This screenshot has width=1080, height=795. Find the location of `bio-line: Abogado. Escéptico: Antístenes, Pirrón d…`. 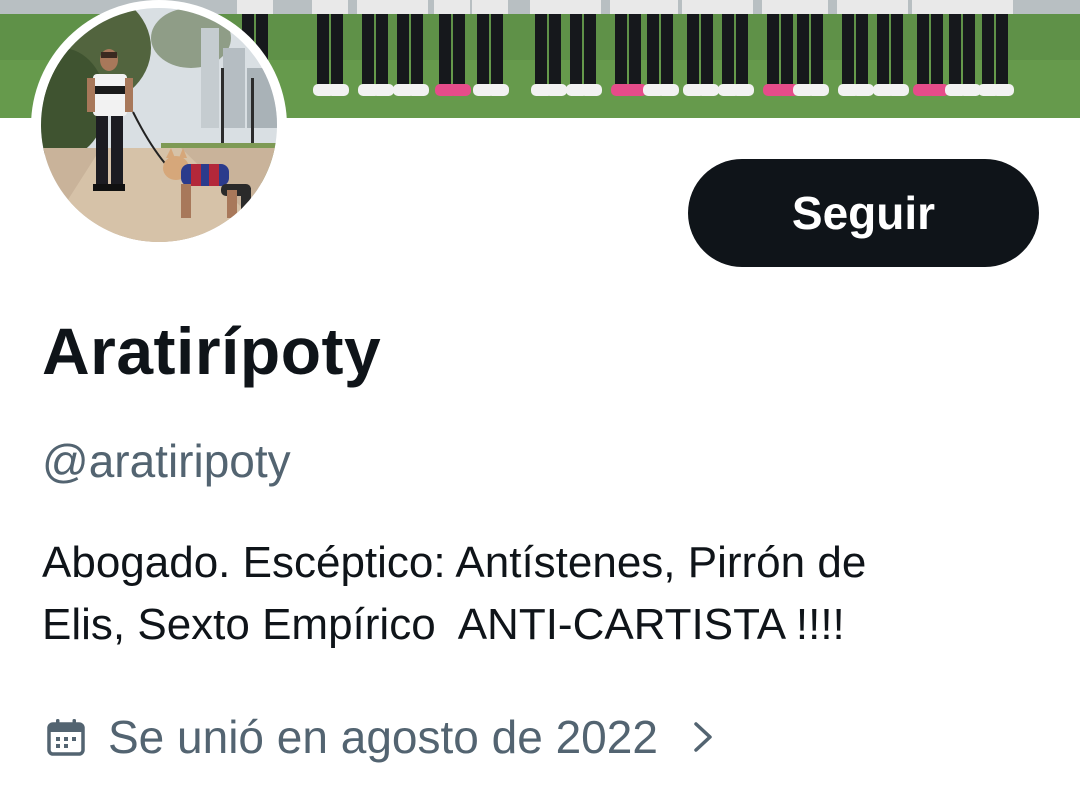

bio-line: Abogado. Escéptico: Antístenes, Pirrón d… is located at coordinates (454, 562).